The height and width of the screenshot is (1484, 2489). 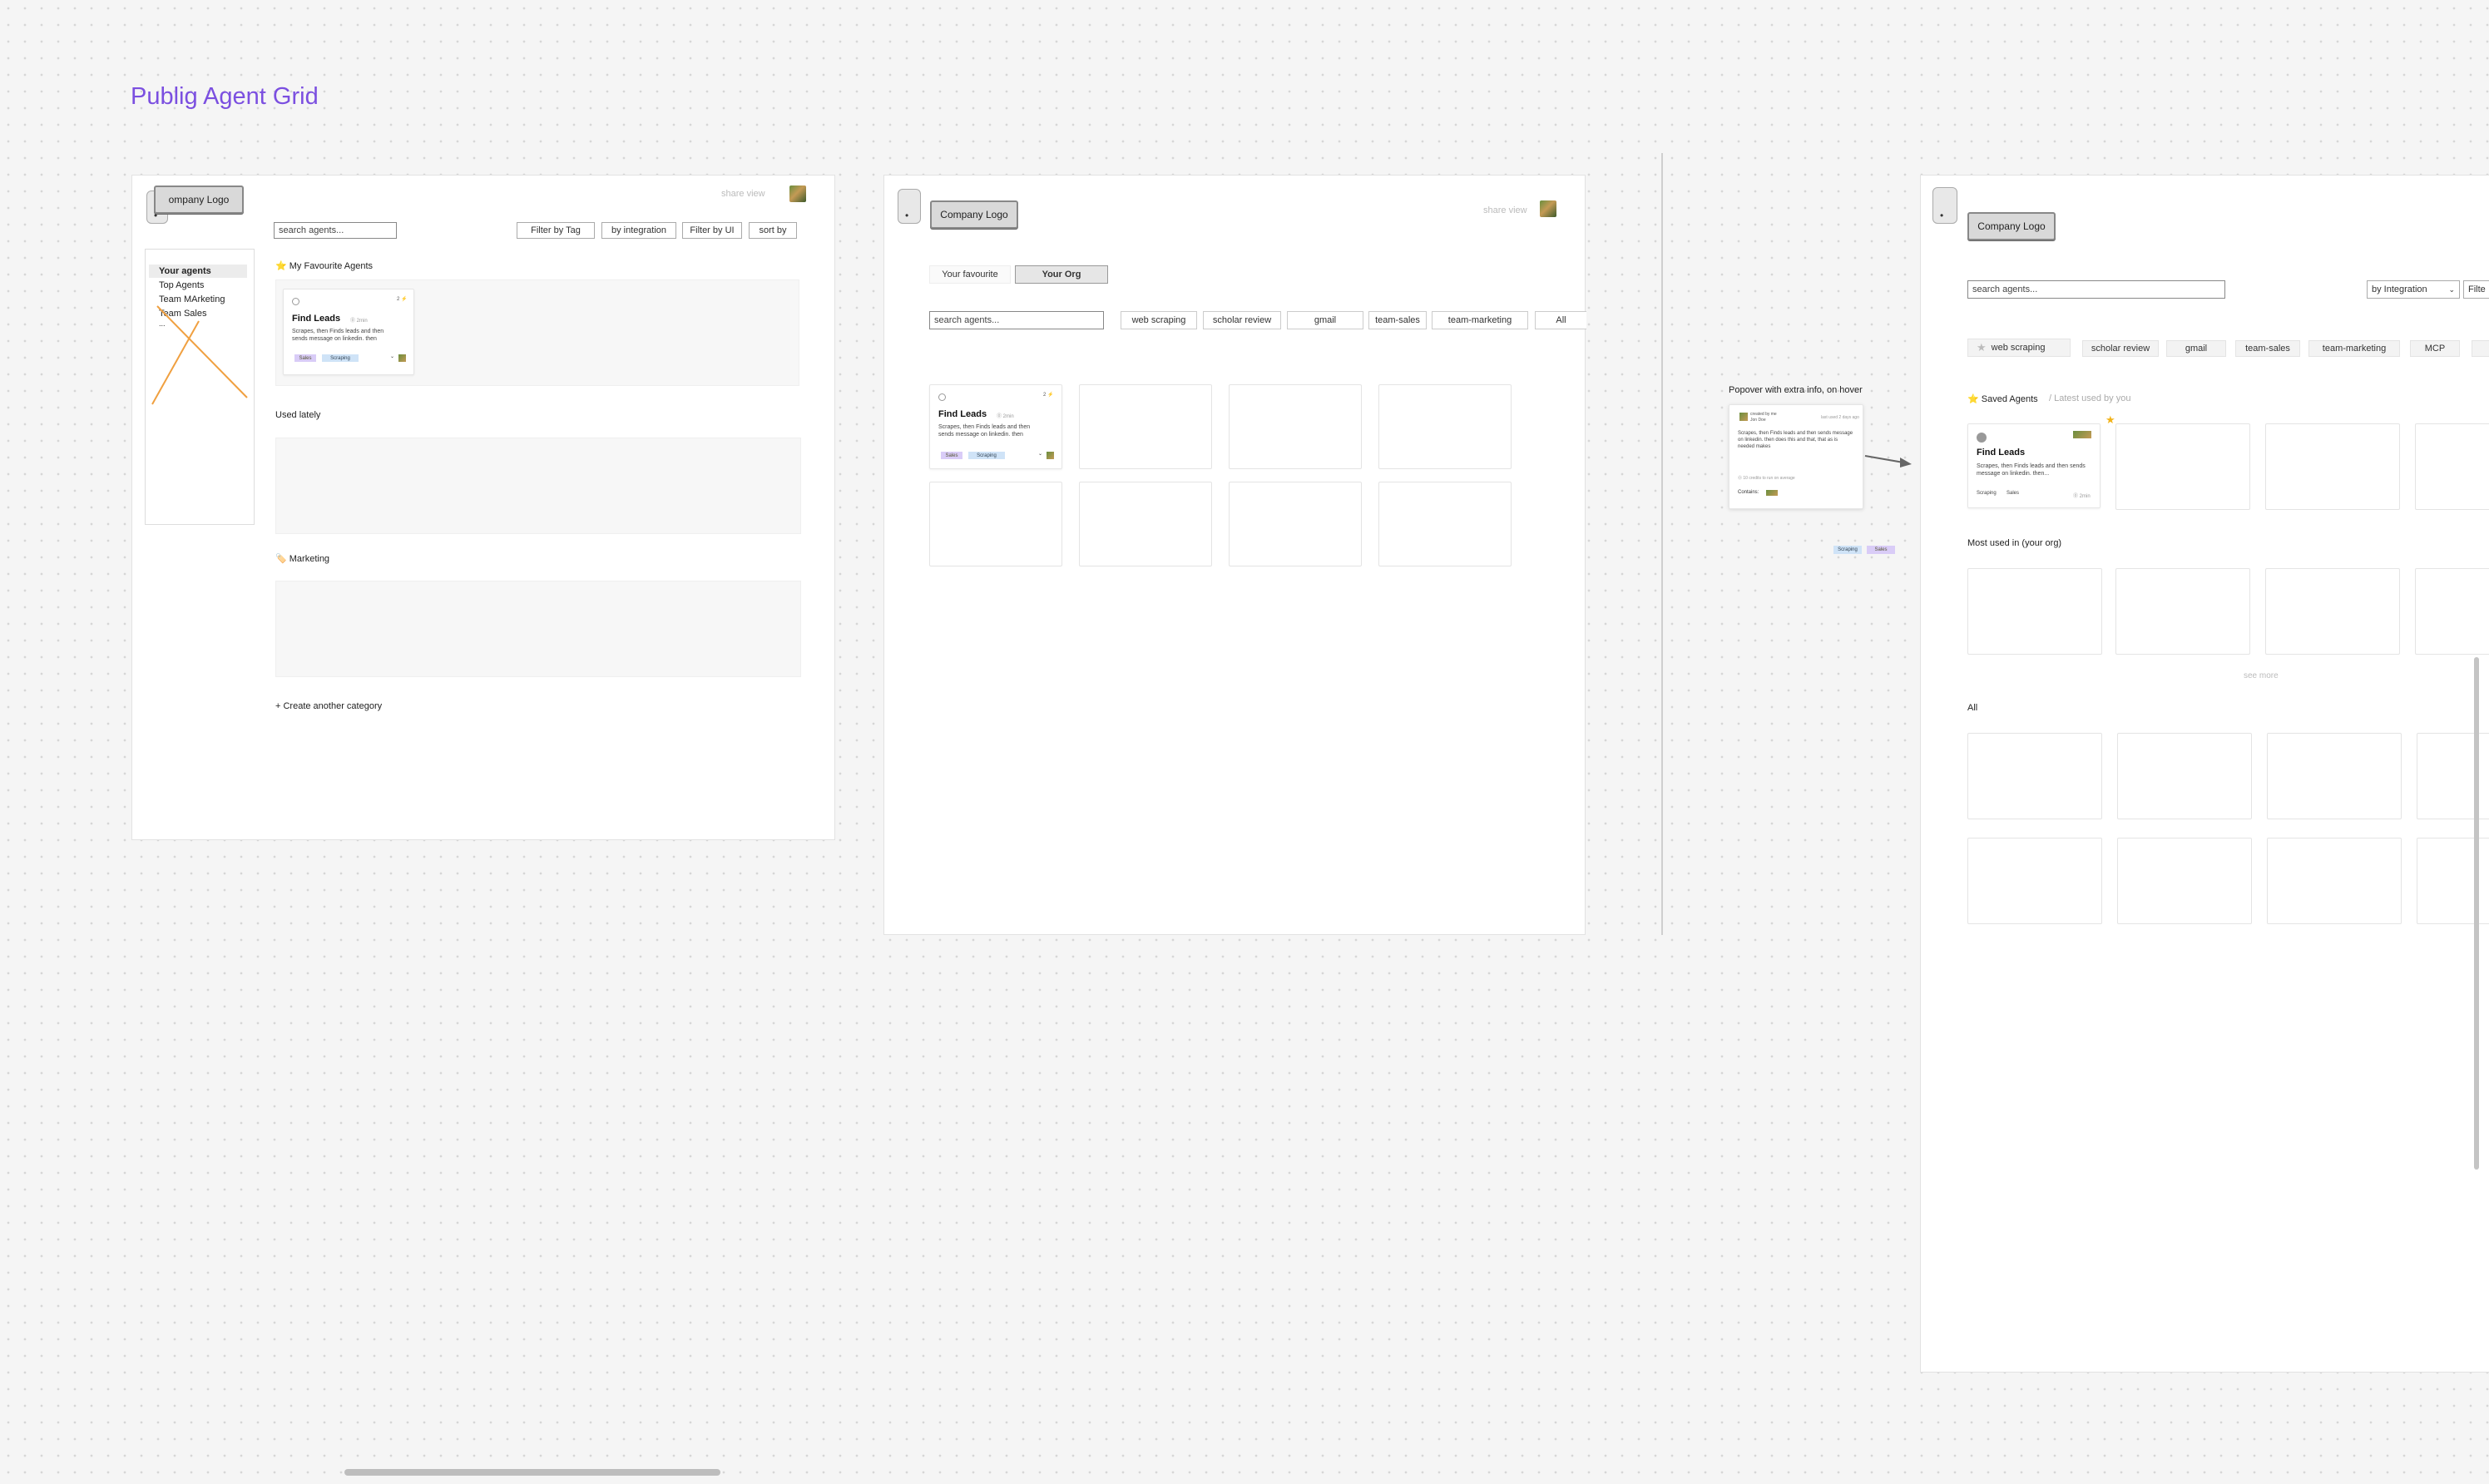 What do you see at coordinates (538, 629) in the screenshot?
I see `marketing-section` at bounding box center [538, 629].